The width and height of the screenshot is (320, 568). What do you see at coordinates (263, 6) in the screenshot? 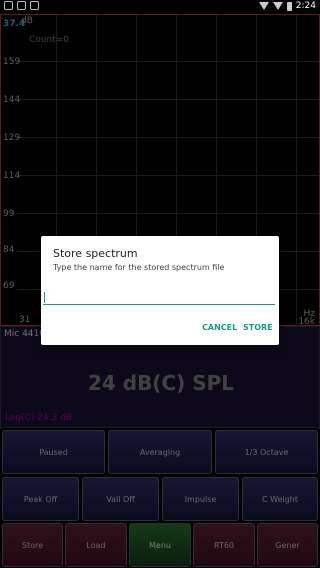
I see `wifi-icon` at bounding box center [263, 6].